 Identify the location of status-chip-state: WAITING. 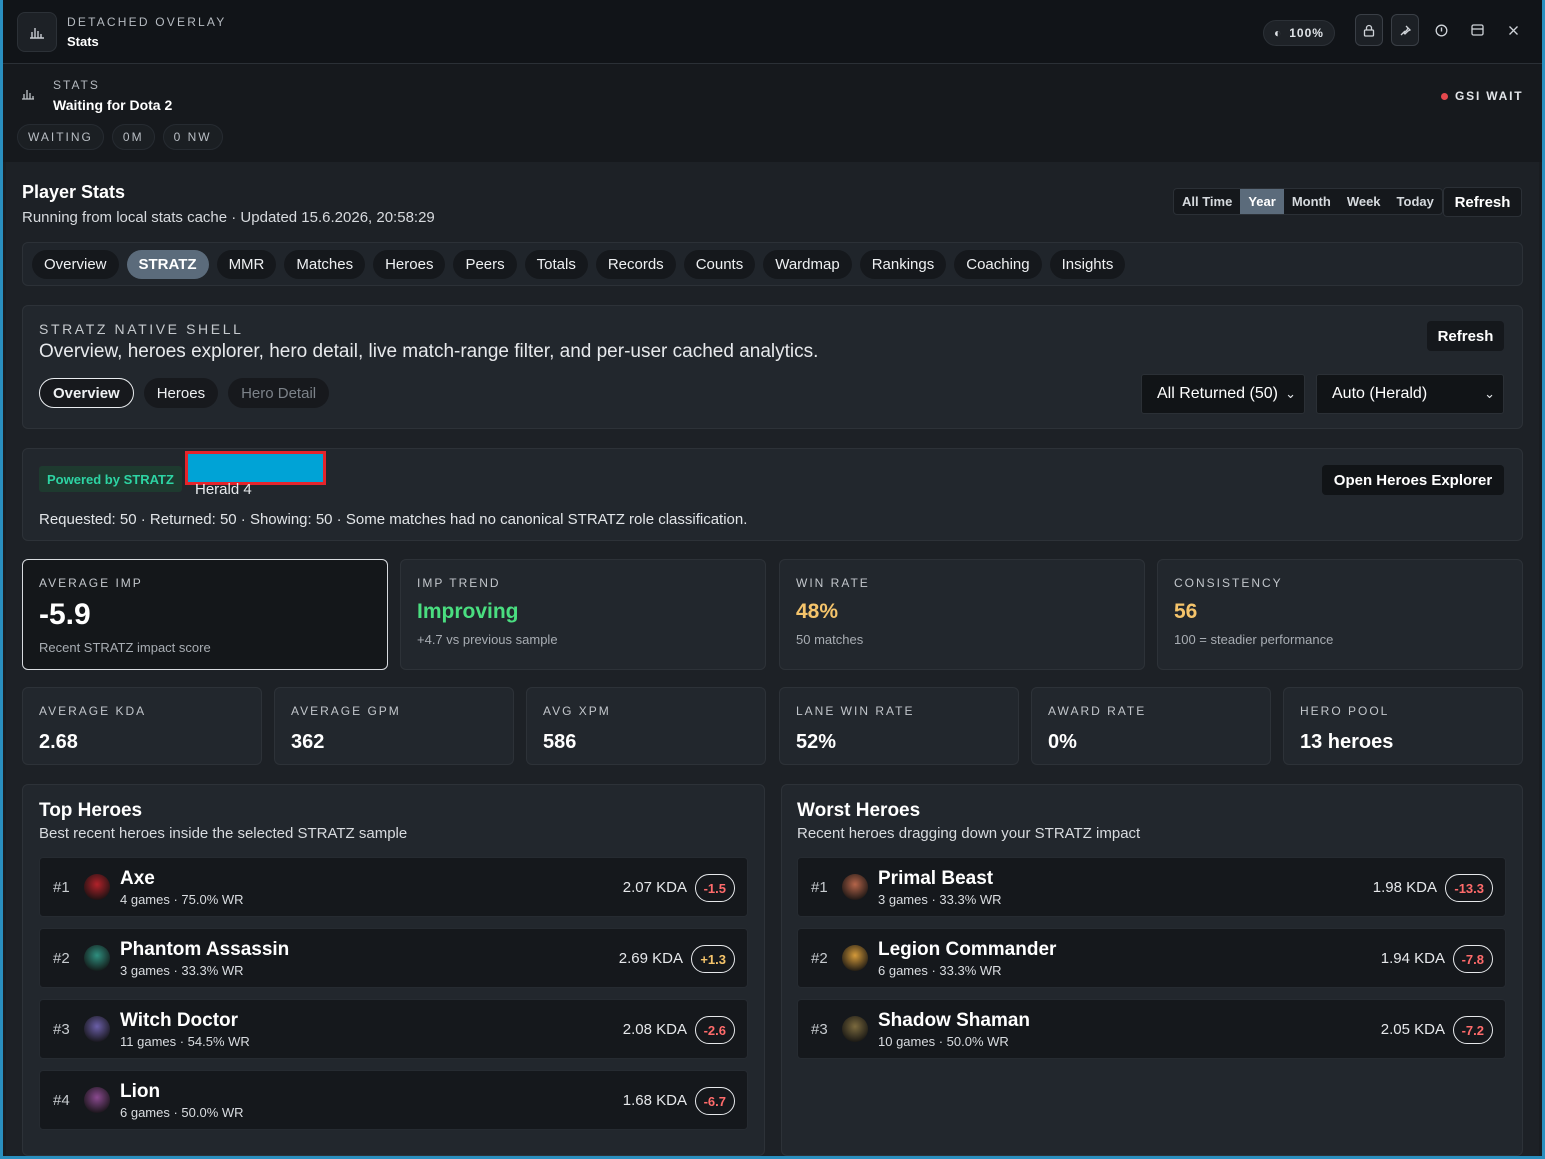
(60, 137).